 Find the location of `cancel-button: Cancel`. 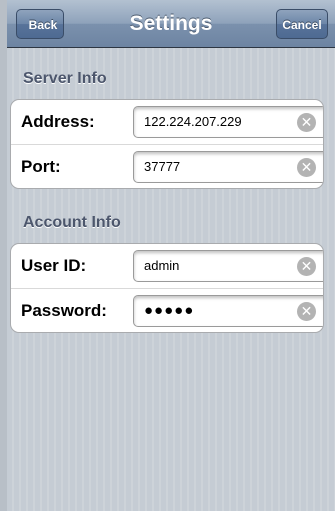

cancel-button: Cancel is located at coordinates (302, 24).